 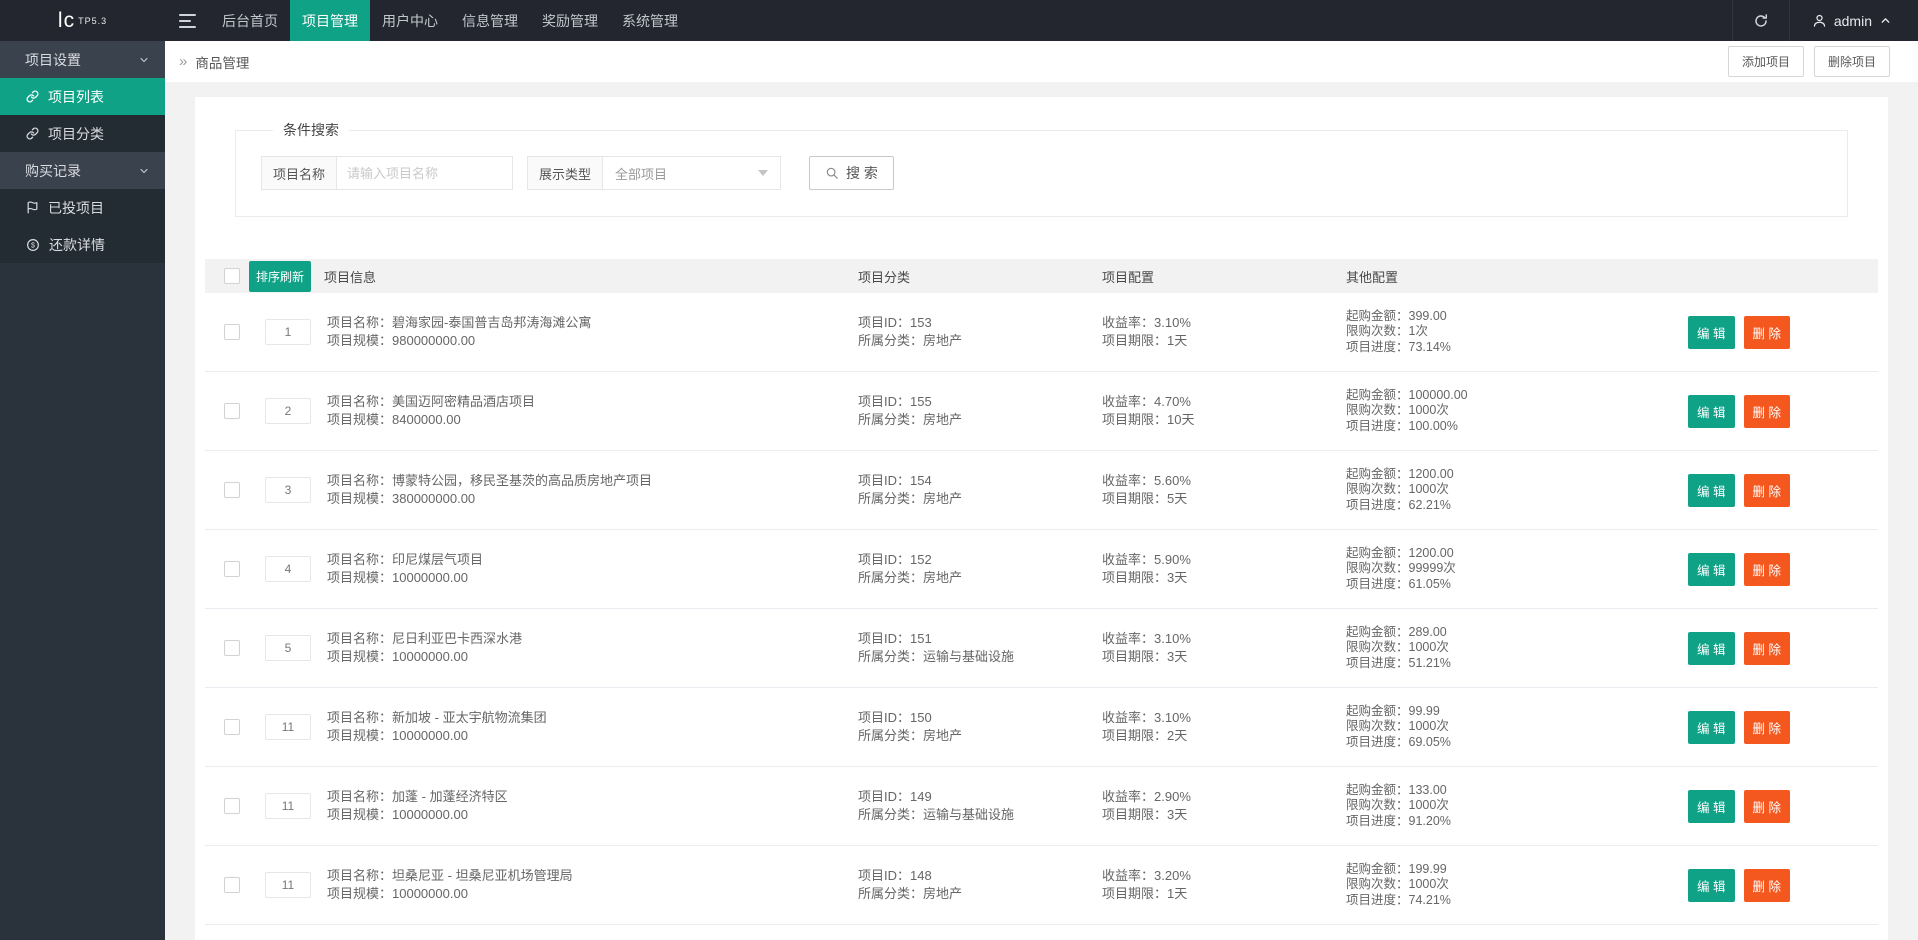 What do you see at coordinates (1819, 20) in the screenshot?
I see `user-icon` at bounding box center [1819, 20].